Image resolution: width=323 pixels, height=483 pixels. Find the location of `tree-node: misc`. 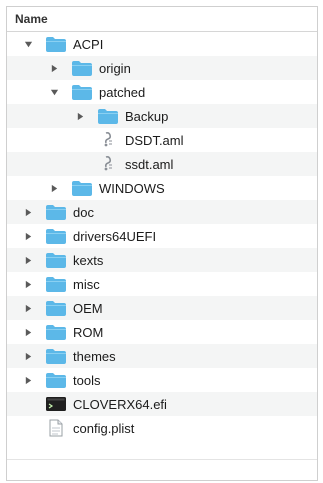

tree-node: misc is located at coordinates (60, 284).